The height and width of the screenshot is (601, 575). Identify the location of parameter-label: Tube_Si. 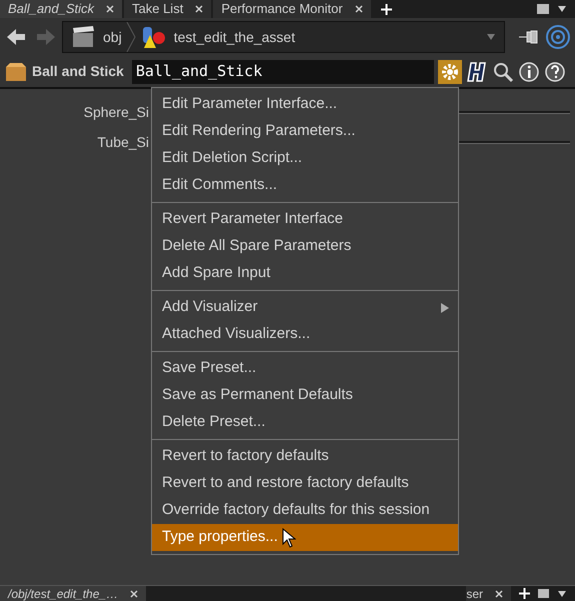
(123, 142).